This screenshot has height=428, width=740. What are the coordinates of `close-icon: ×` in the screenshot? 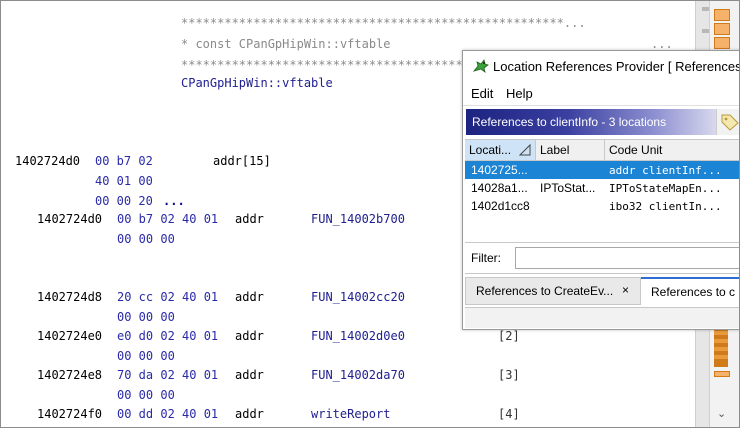 It's located at (625, 290).